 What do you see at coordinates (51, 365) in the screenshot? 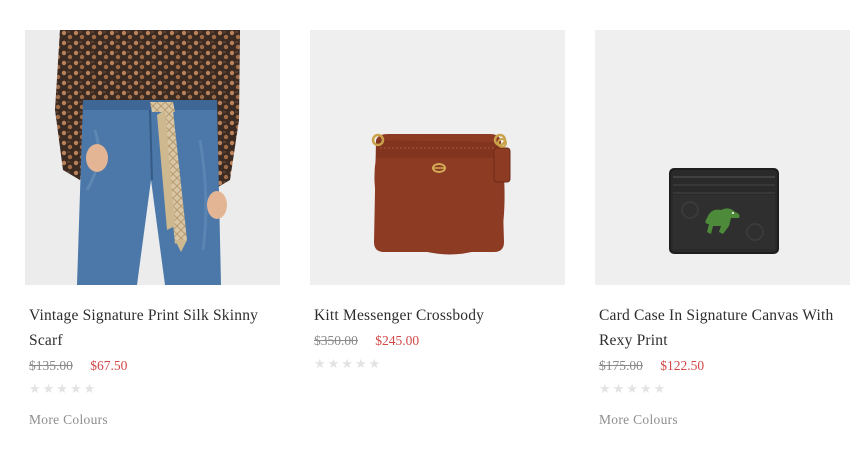
I see `original-price: $135.00` at bounding box center [51, 365].